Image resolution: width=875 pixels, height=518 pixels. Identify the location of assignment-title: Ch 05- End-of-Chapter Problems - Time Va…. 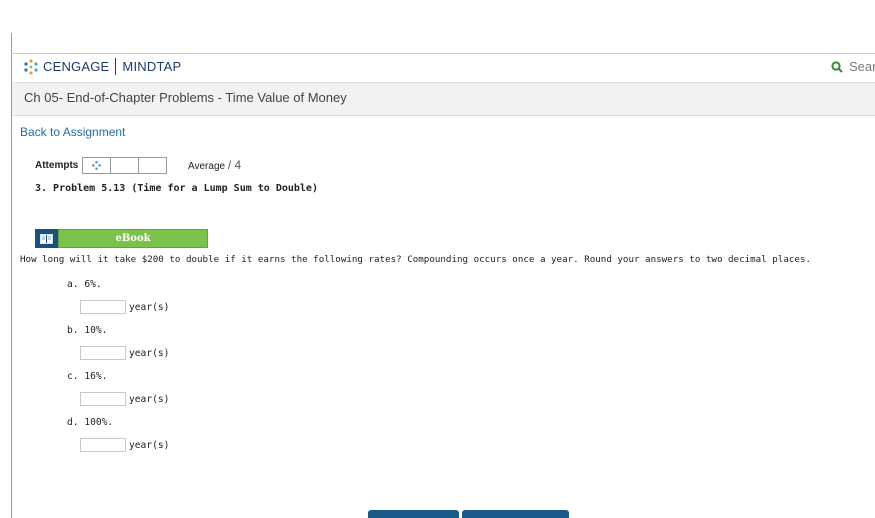
(185, 97).